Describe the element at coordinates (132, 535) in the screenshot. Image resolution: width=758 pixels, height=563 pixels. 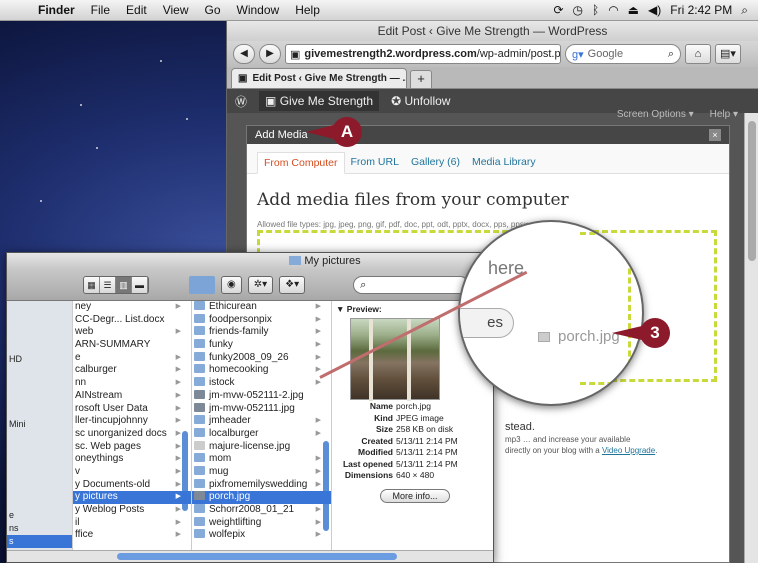
I see `list-item: ffice ▶` at that location.